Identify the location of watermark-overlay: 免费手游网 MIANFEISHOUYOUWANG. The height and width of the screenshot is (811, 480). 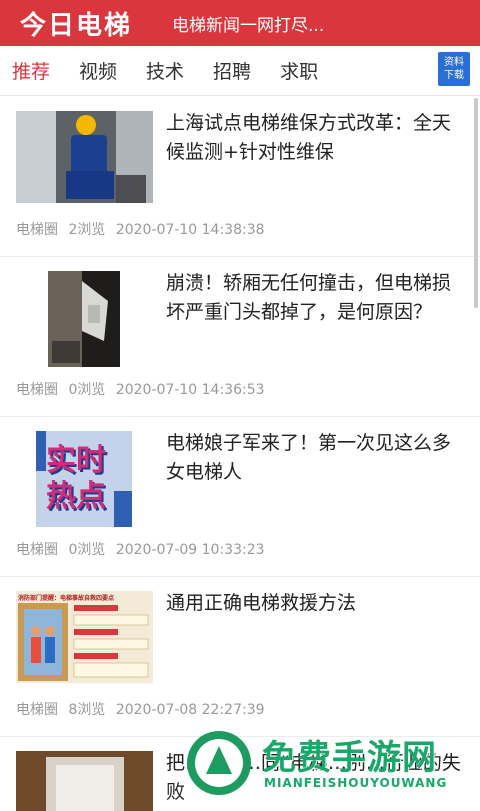
(330, 763).